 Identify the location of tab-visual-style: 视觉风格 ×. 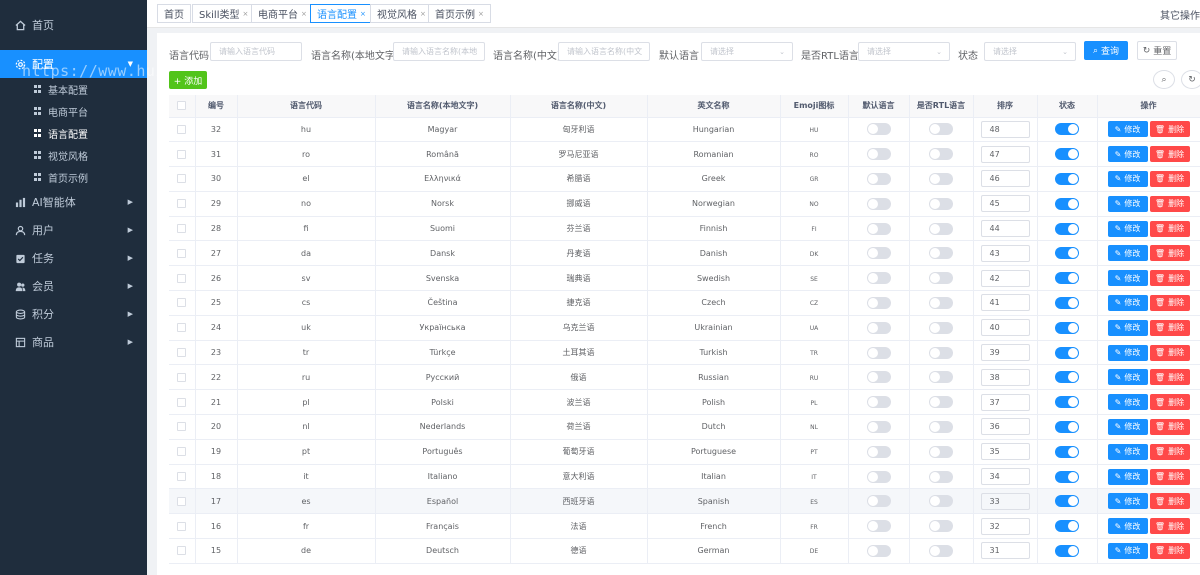
(401, 13).